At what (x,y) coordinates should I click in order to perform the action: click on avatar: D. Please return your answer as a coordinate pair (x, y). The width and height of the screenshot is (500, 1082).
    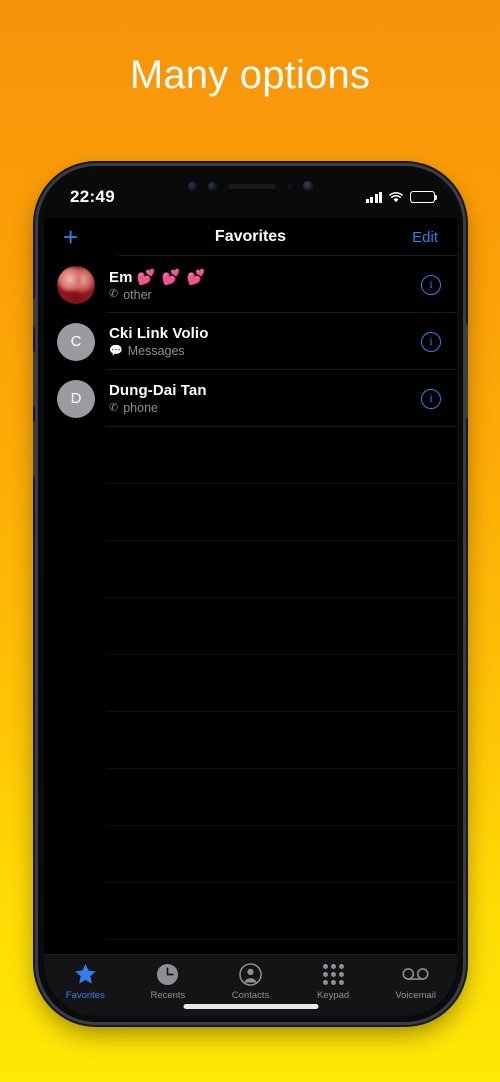
    Looking at the image, I should click on (76, 398).